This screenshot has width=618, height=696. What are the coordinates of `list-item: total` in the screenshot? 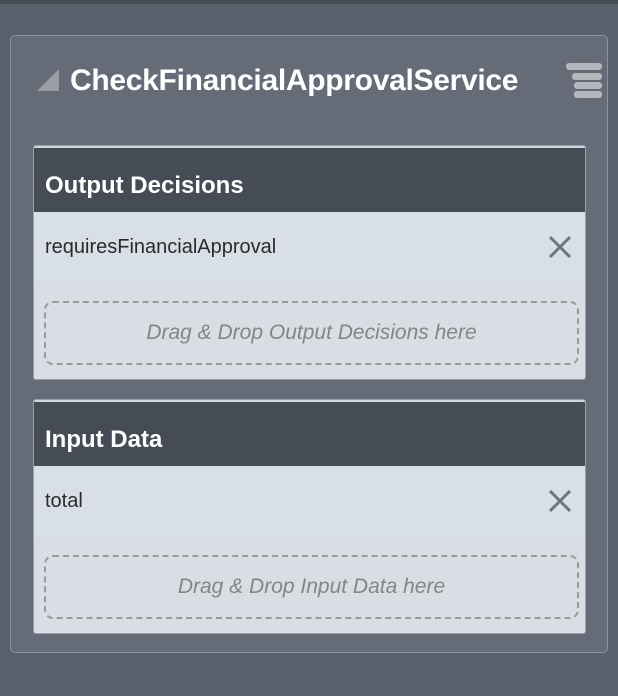 It's located at (309, 502).